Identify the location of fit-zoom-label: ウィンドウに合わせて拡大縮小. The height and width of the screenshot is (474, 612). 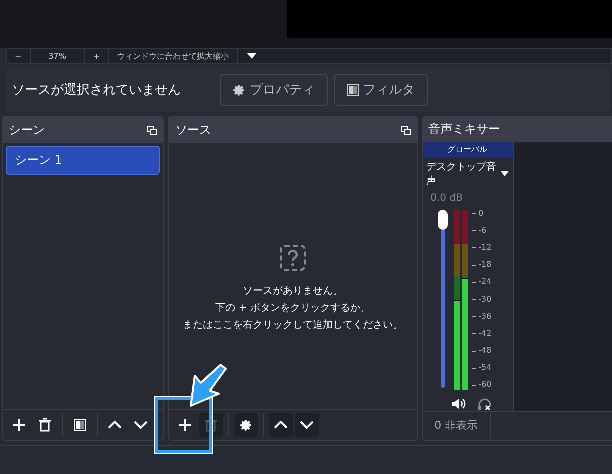
(173, 56).